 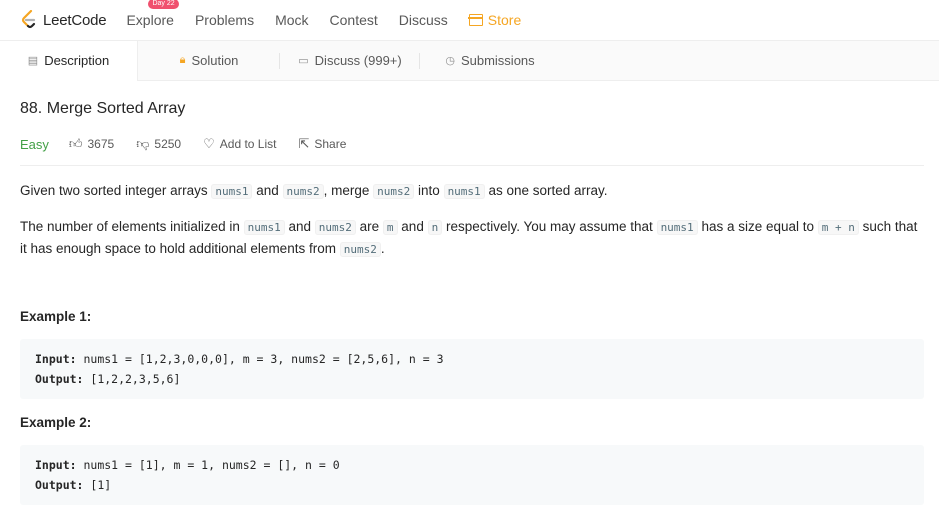 I want to click on inline-code: m + n, so click(x=838, y=227).